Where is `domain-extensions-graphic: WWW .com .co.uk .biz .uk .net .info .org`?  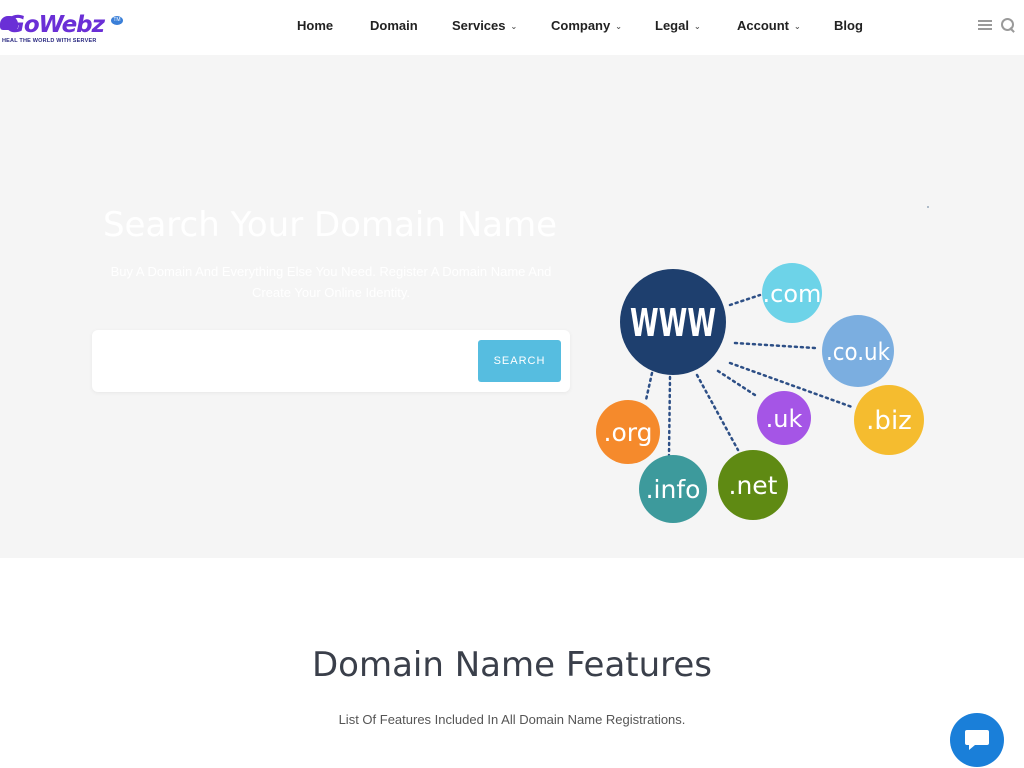
domain-extensions-graphic: WWW .com .co.uk .biz .uk .net .info .org is located at coordinates (760, 393).